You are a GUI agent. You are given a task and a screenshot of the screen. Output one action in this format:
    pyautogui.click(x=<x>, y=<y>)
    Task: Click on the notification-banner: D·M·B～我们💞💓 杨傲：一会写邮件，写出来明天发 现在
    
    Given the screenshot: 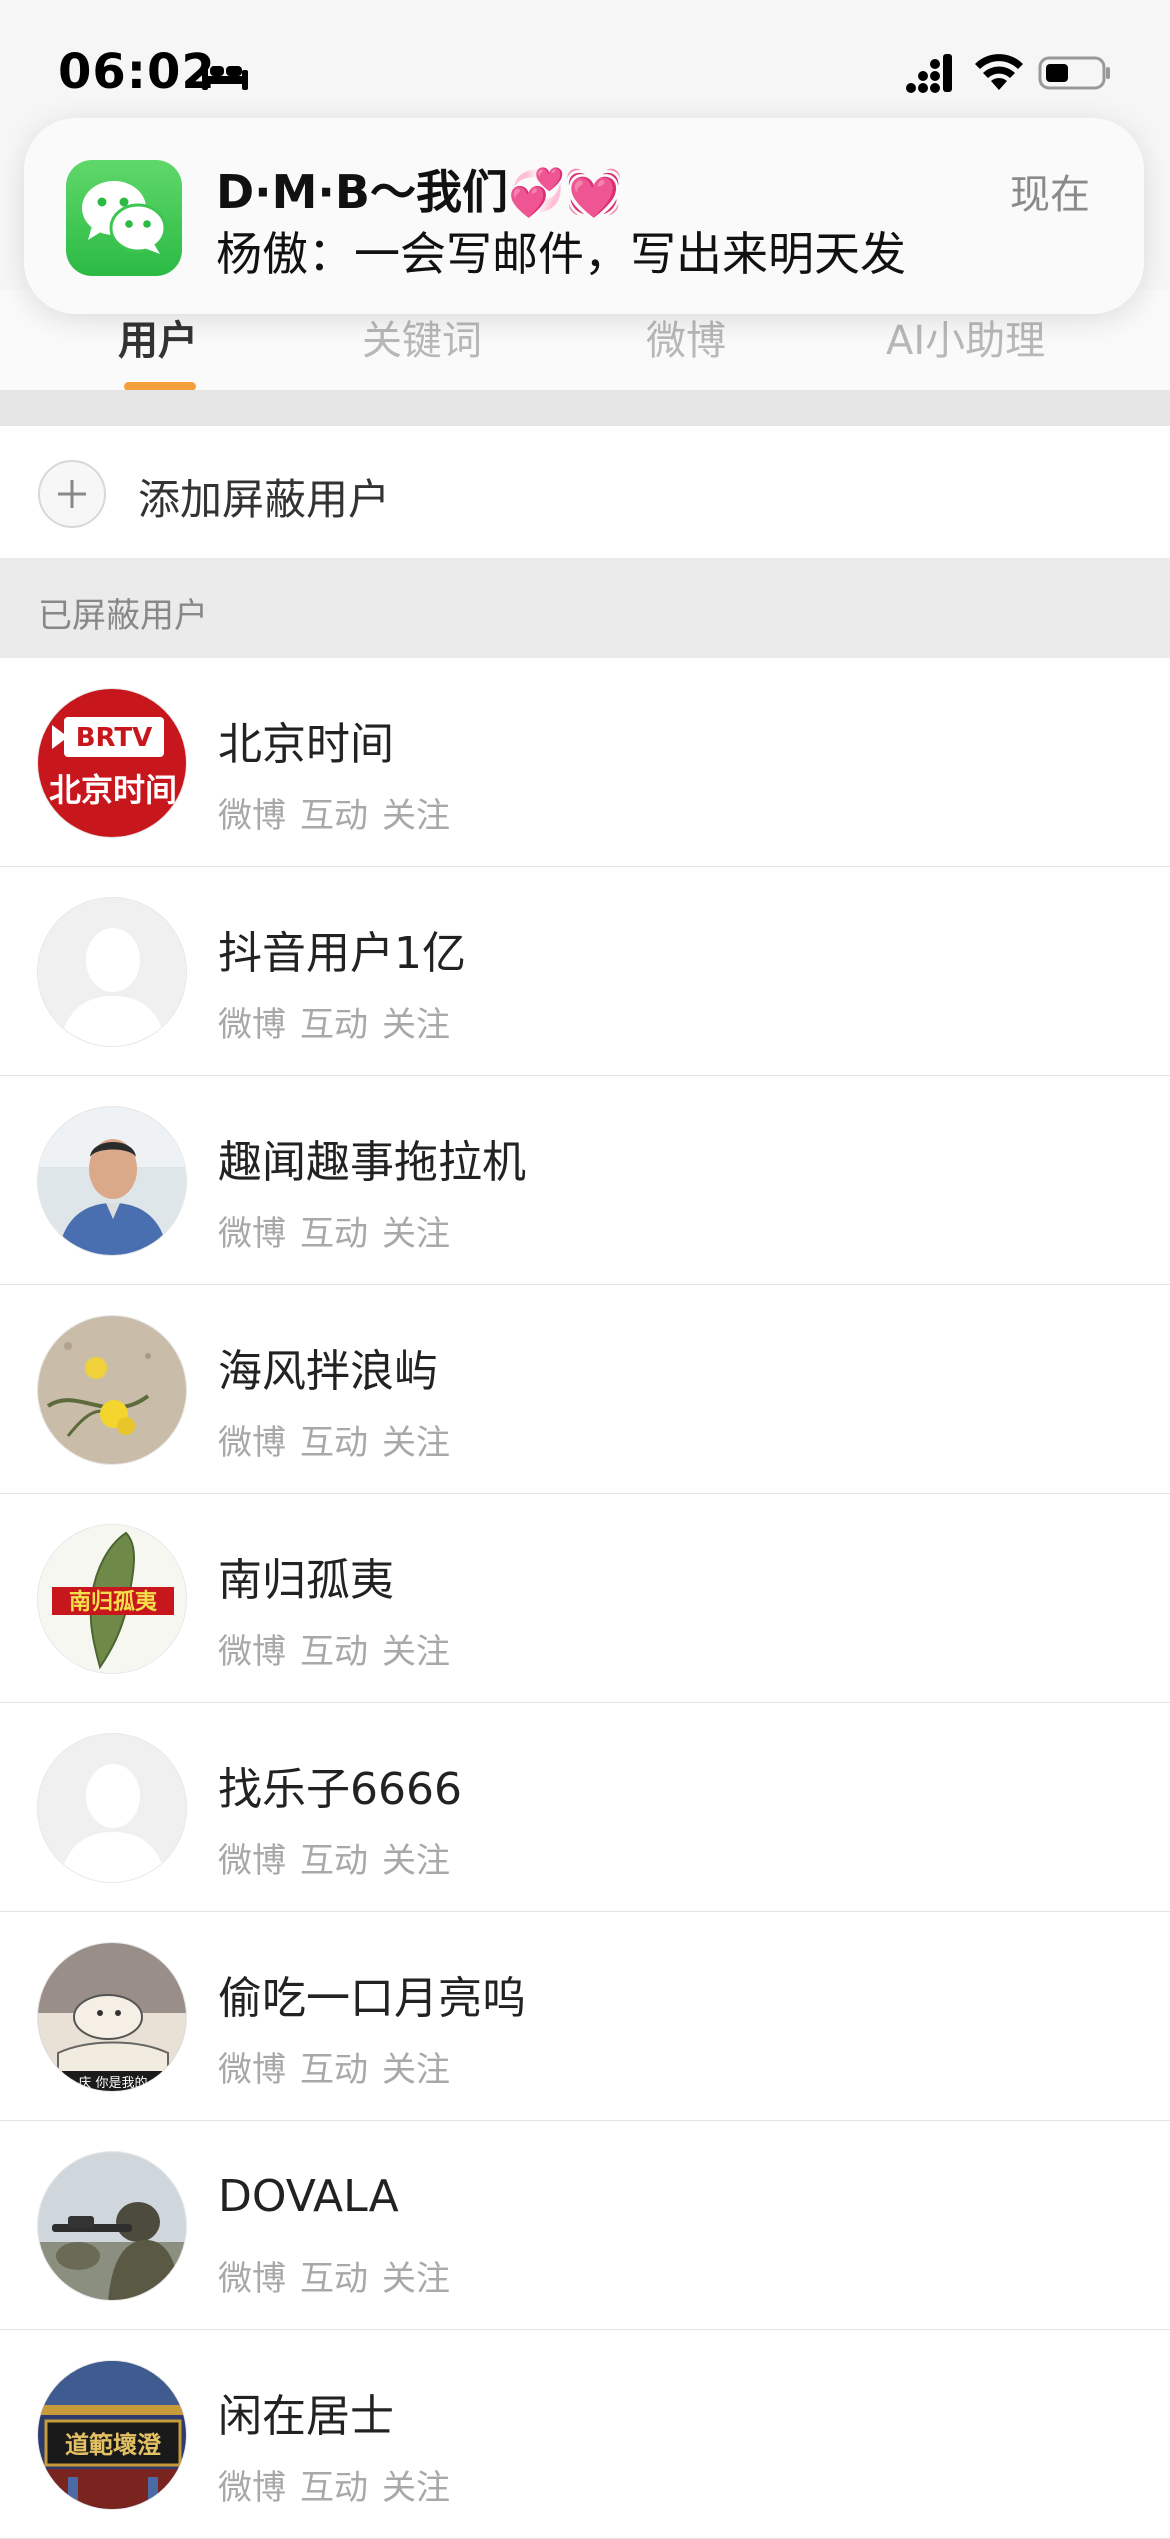 What is the action you would take?
    pyautogui.click(x=584, y=216)
    